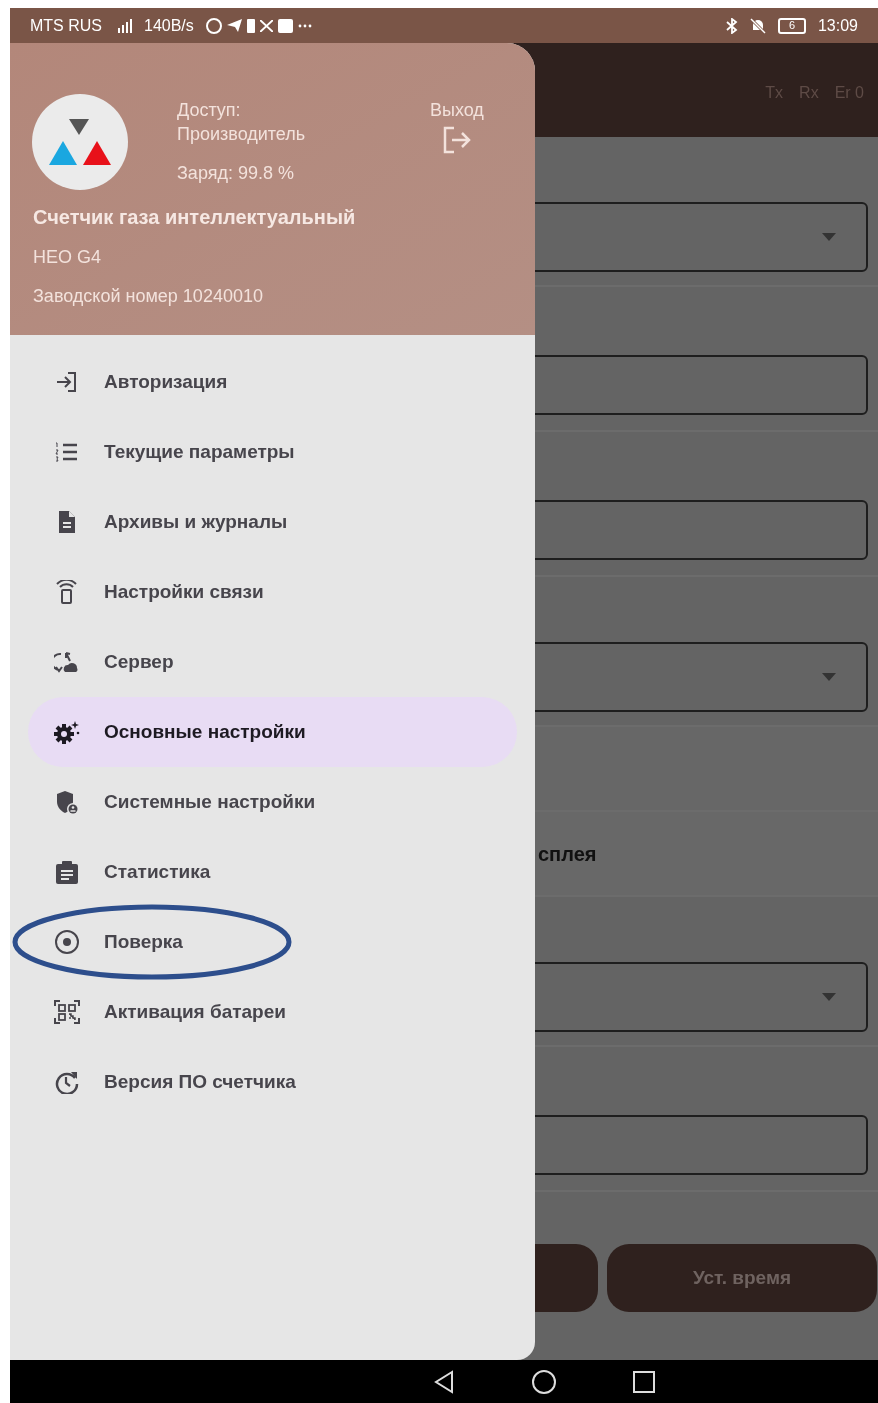 Image resolution: width=878 pixels, height=1403 pixels. I want to click on serial-number: Заводской номер 10240010, so click(148, 296).